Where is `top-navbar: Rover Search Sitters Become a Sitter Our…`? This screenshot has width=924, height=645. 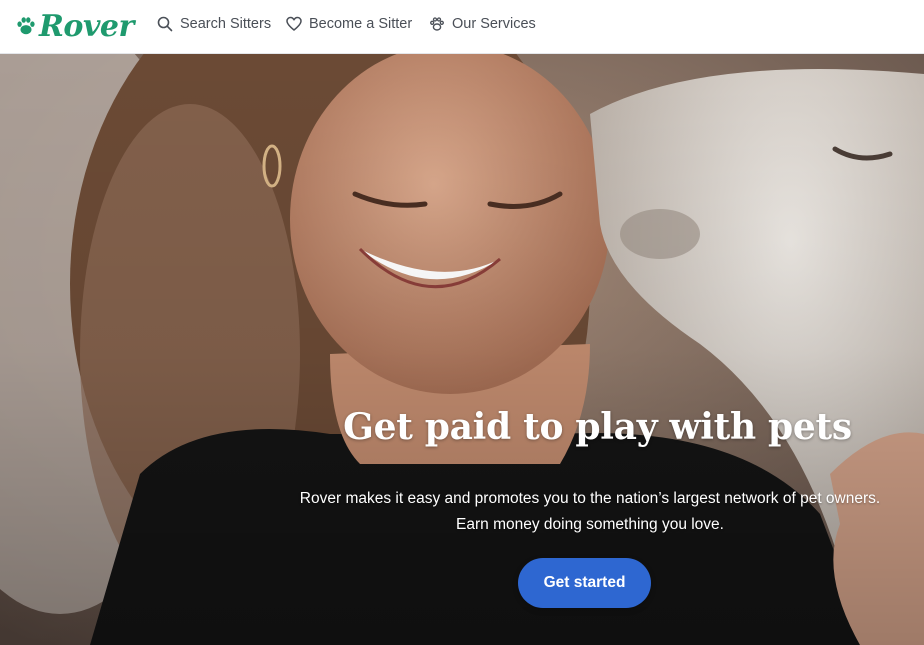
top-navbar: Rover Search Sitters Become a Sitter Our… is located at coordinates (462, 27).